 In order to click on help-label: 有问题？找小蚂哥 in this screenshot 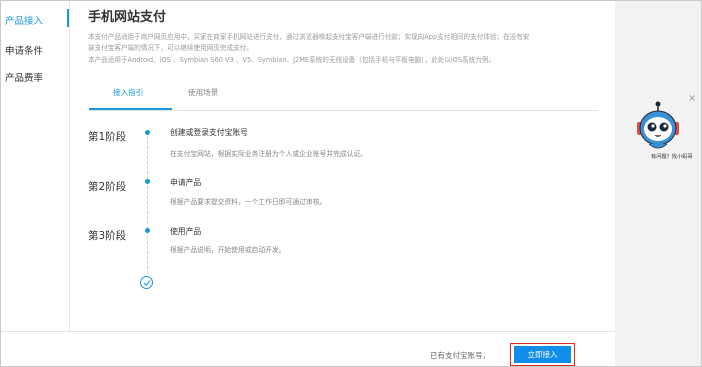, I will do `click(672, 156)`.